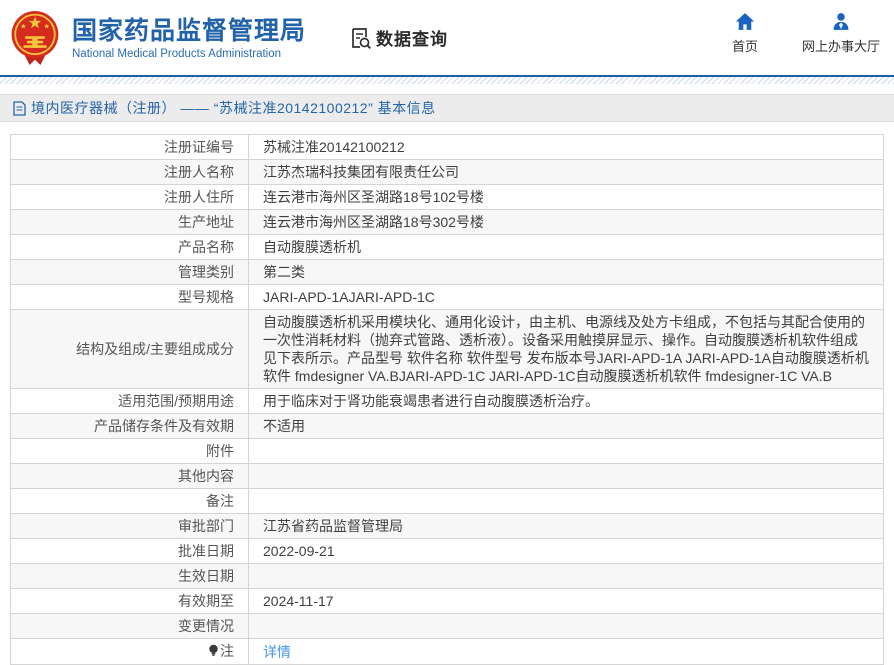 The height and width of the screenshot is (665, 894). I want to click on row-label-text: 注册人住所, so click(199, 197).